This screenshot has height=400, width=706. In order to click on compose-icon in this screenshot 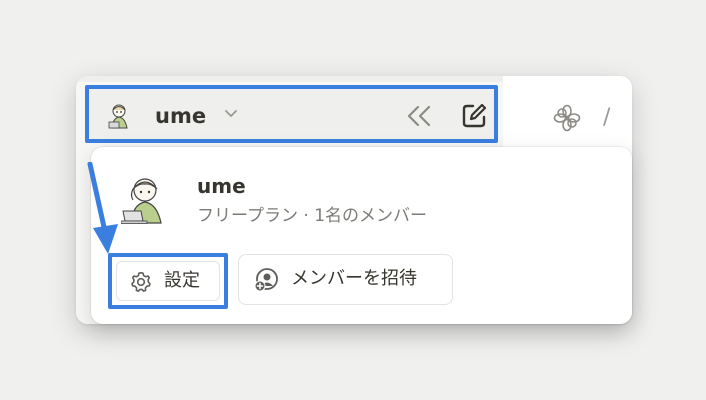, I will do `click(474, 116)`.